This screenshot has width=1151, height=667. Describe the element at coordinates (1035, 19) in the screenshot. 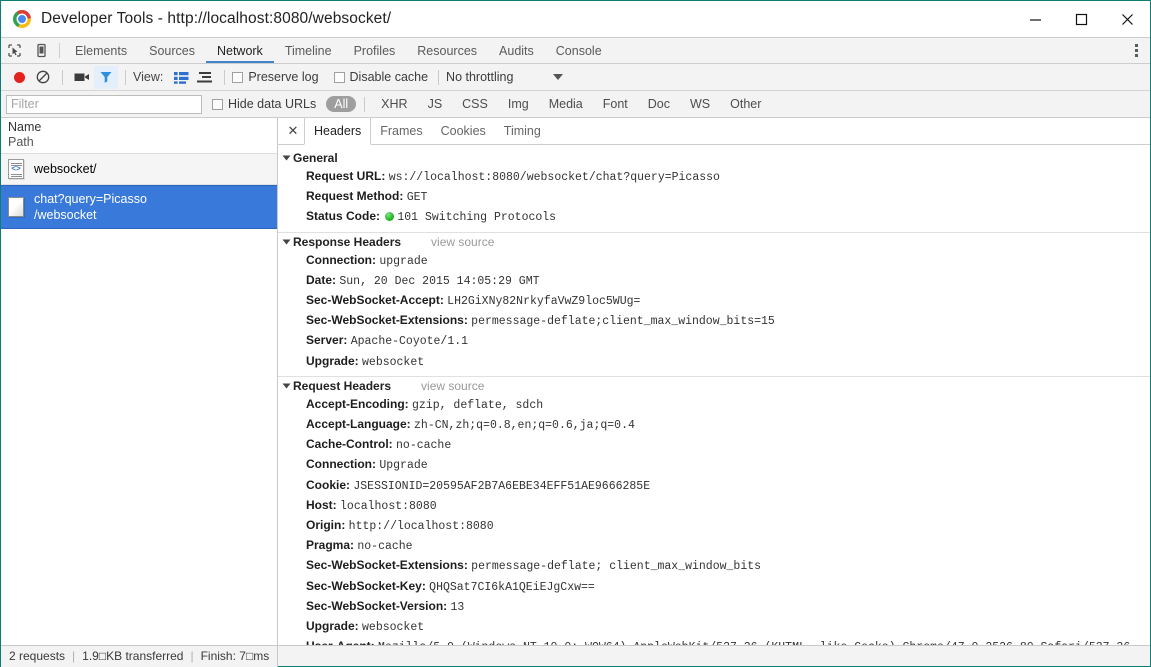

I see `minimize-button` at that location.